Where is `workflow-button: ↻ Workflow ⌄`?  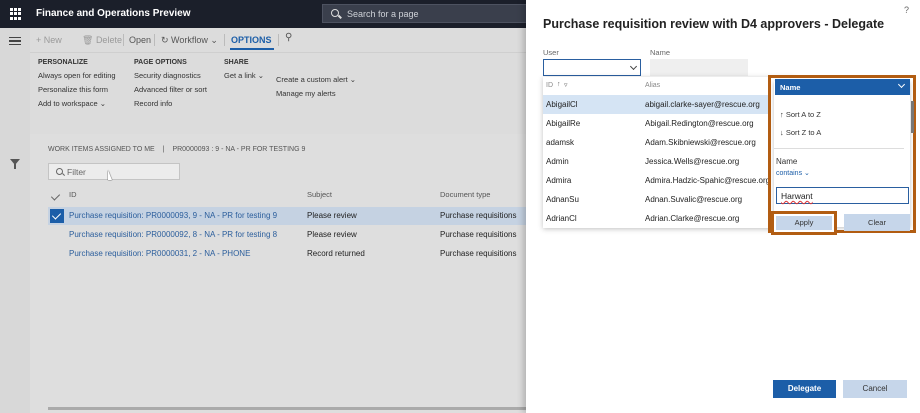 workflow-button: ↻ Workflow ⌄ is located at coordinates (189, 40).